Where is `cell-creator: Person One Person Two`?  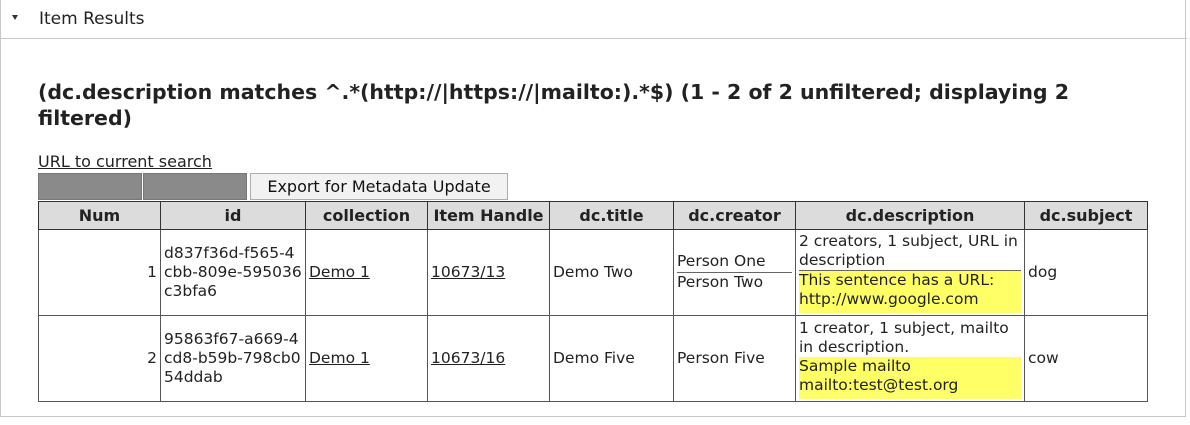
cell-creator: Person One Person Two is located at coordinates (734, 272).